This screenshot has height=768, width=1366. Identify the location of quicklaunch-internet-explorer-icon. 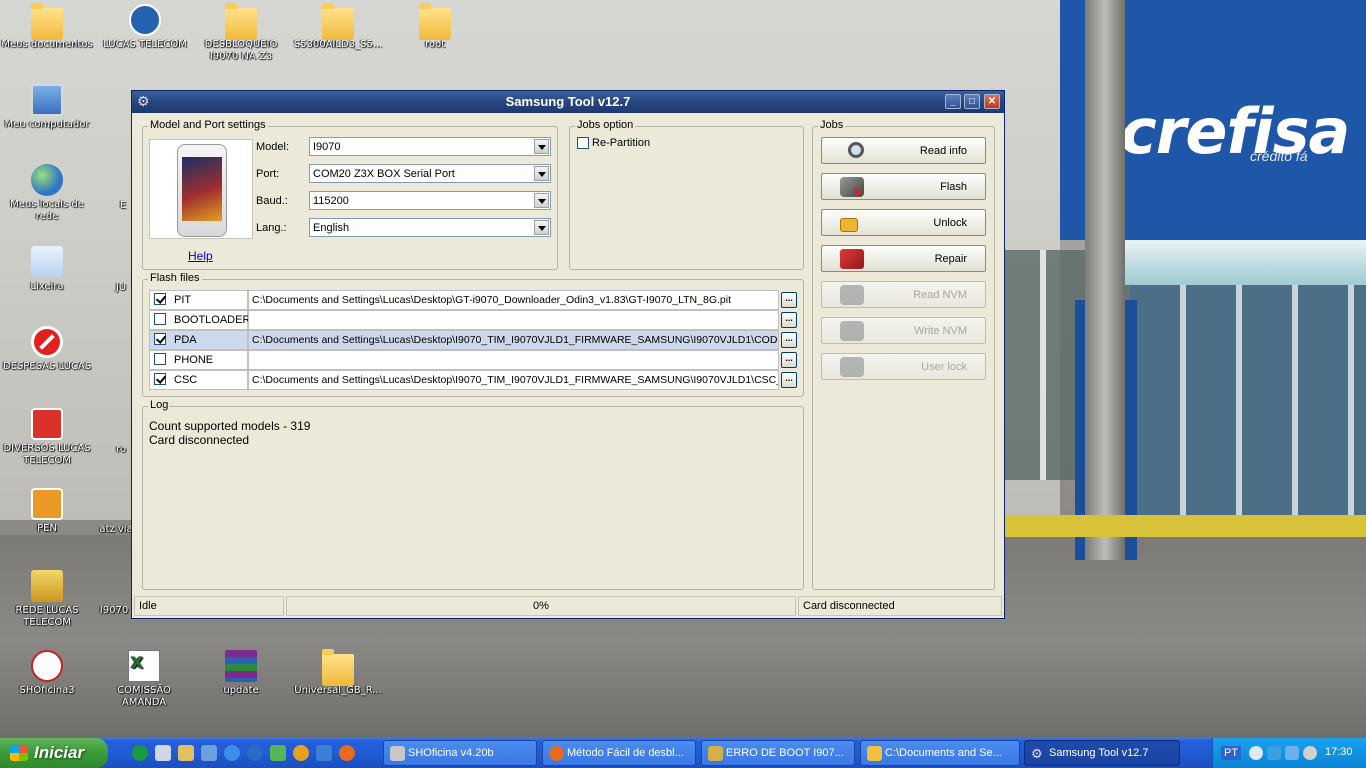
(232, 753).